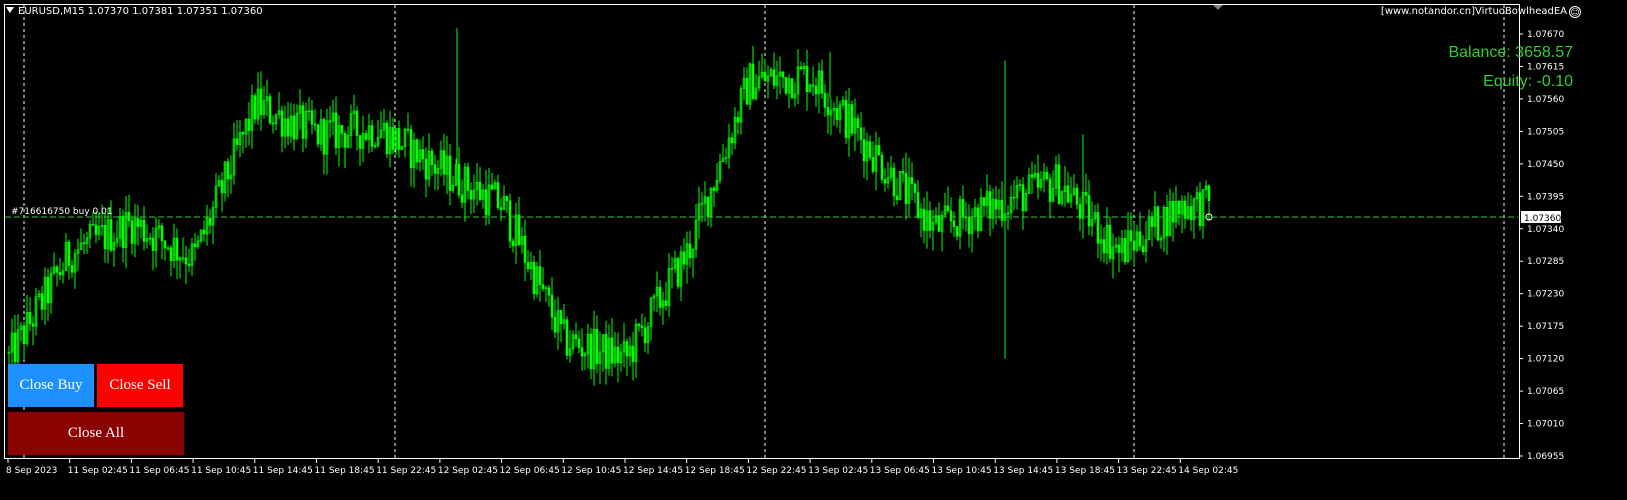 The height and width of the screenshot is (500, 1627). I want to click on time-tick-label: 11 Sep 02:45, so click(98, 471).